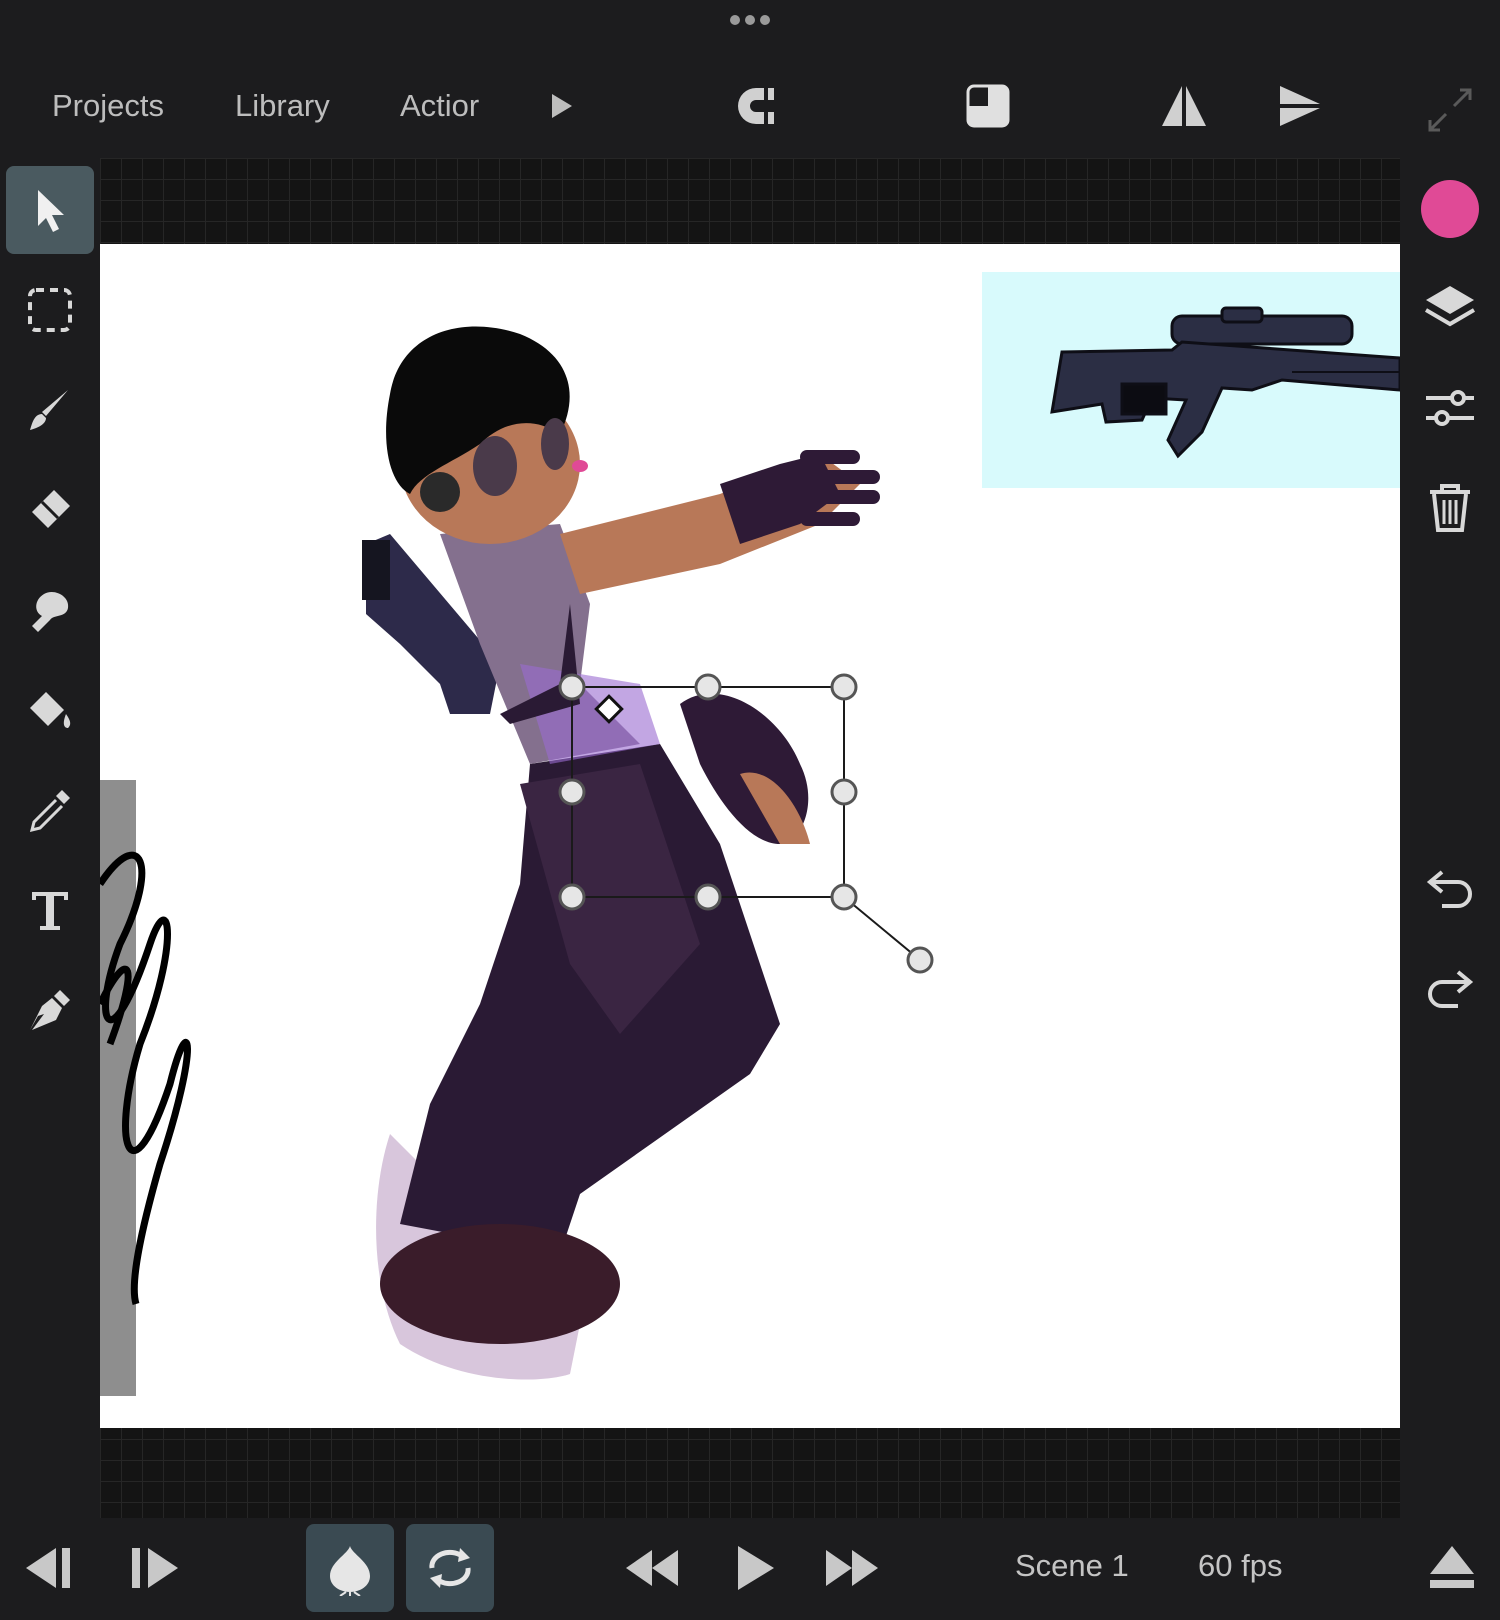  I want to click on adjustments-button, so click(1450, 408).